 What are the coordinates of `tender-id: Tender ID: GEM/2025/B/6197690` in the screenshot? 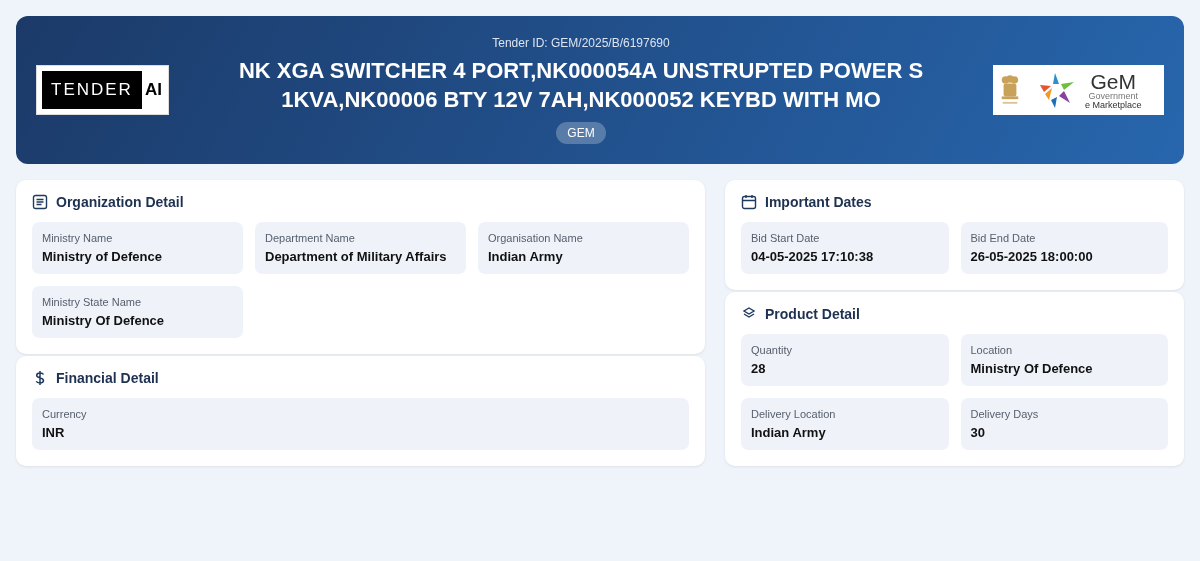 It's located at (581, 43).